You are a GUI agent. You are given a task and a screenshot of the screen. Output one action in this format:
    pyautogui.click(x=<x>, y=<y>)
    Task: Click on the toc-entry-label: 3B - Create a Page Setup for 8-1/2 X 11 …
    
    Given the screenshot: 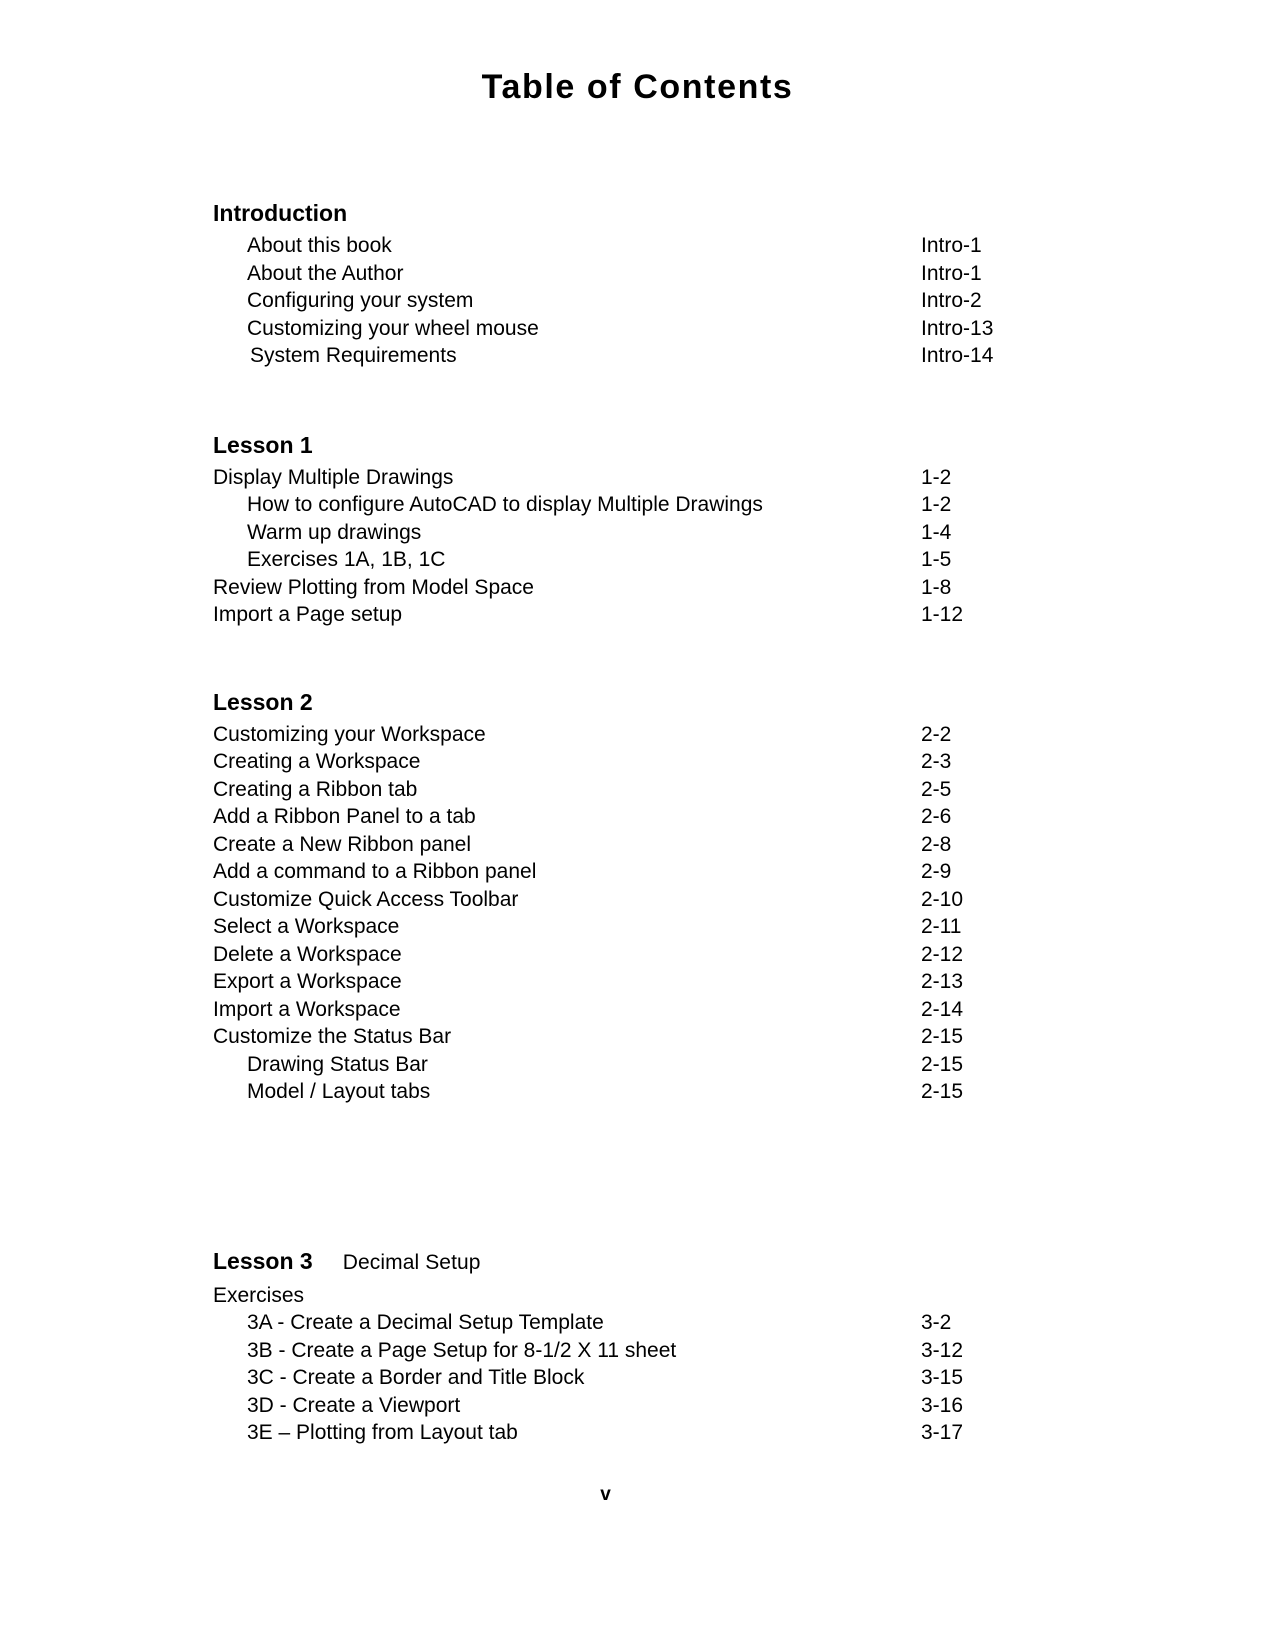 What is the action you would take?
    pyautogui.click(x=462, y=1350)
    